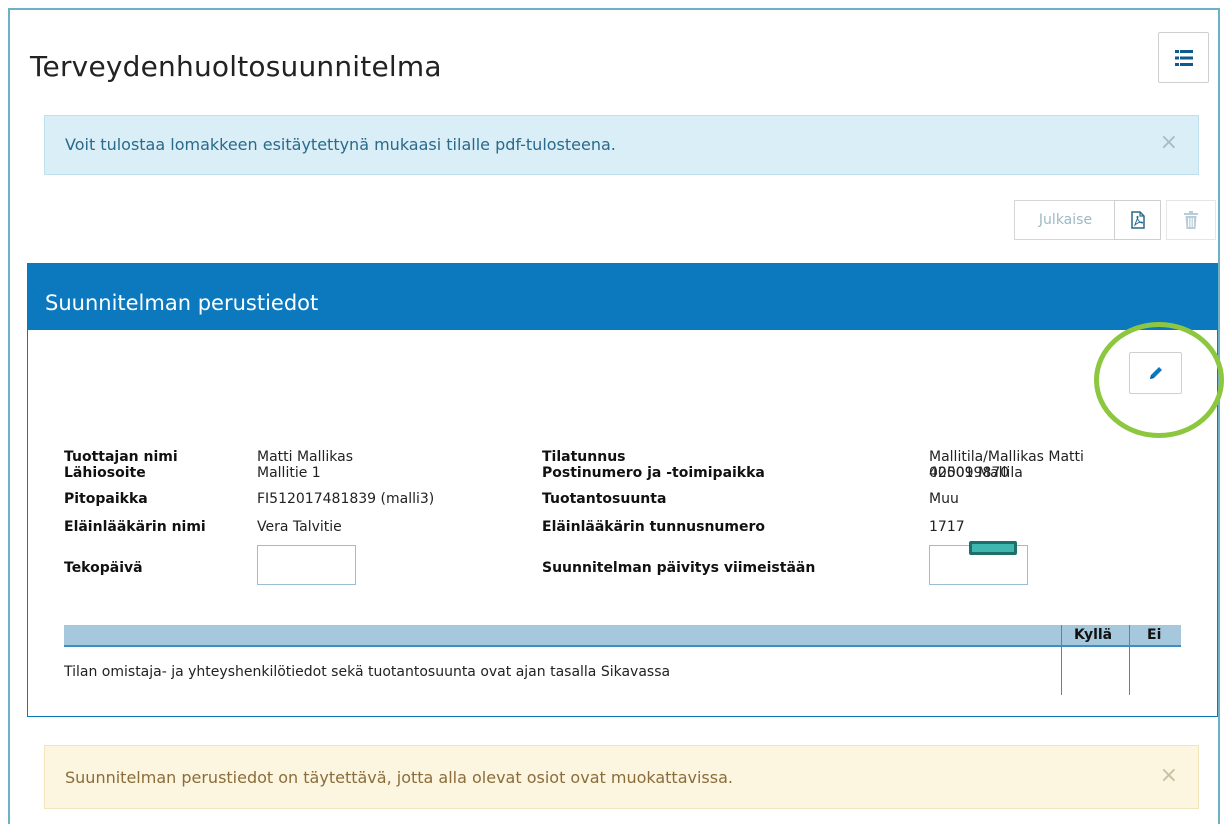 The height and width of the screenshot is (824, 1225). I want to click on postal-value: 00001 Mallila, so click(976, 473).